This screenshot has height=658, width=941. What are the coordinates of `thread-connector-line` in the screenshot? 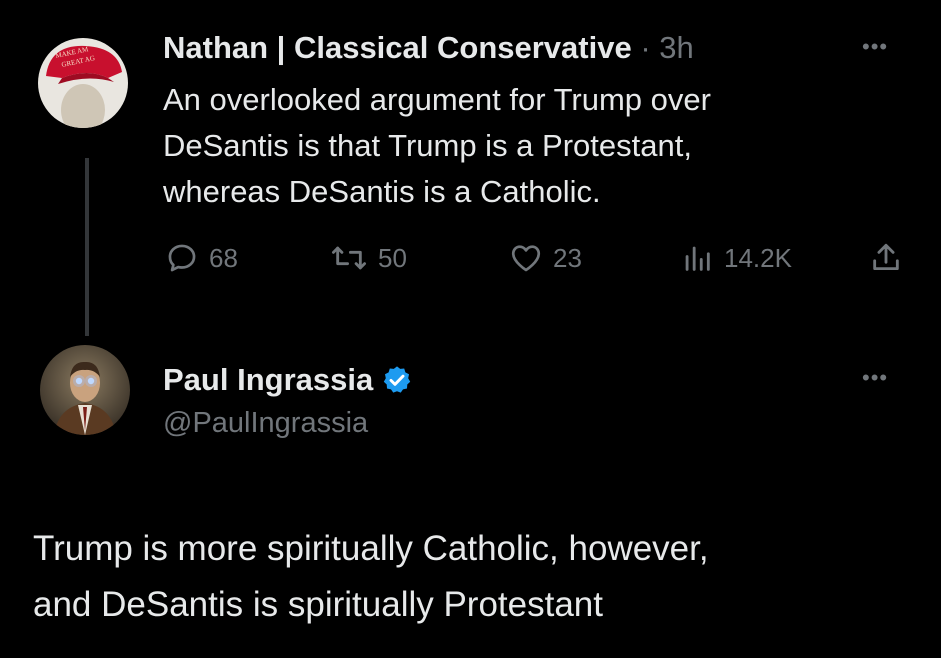 It's located at (87, 247).